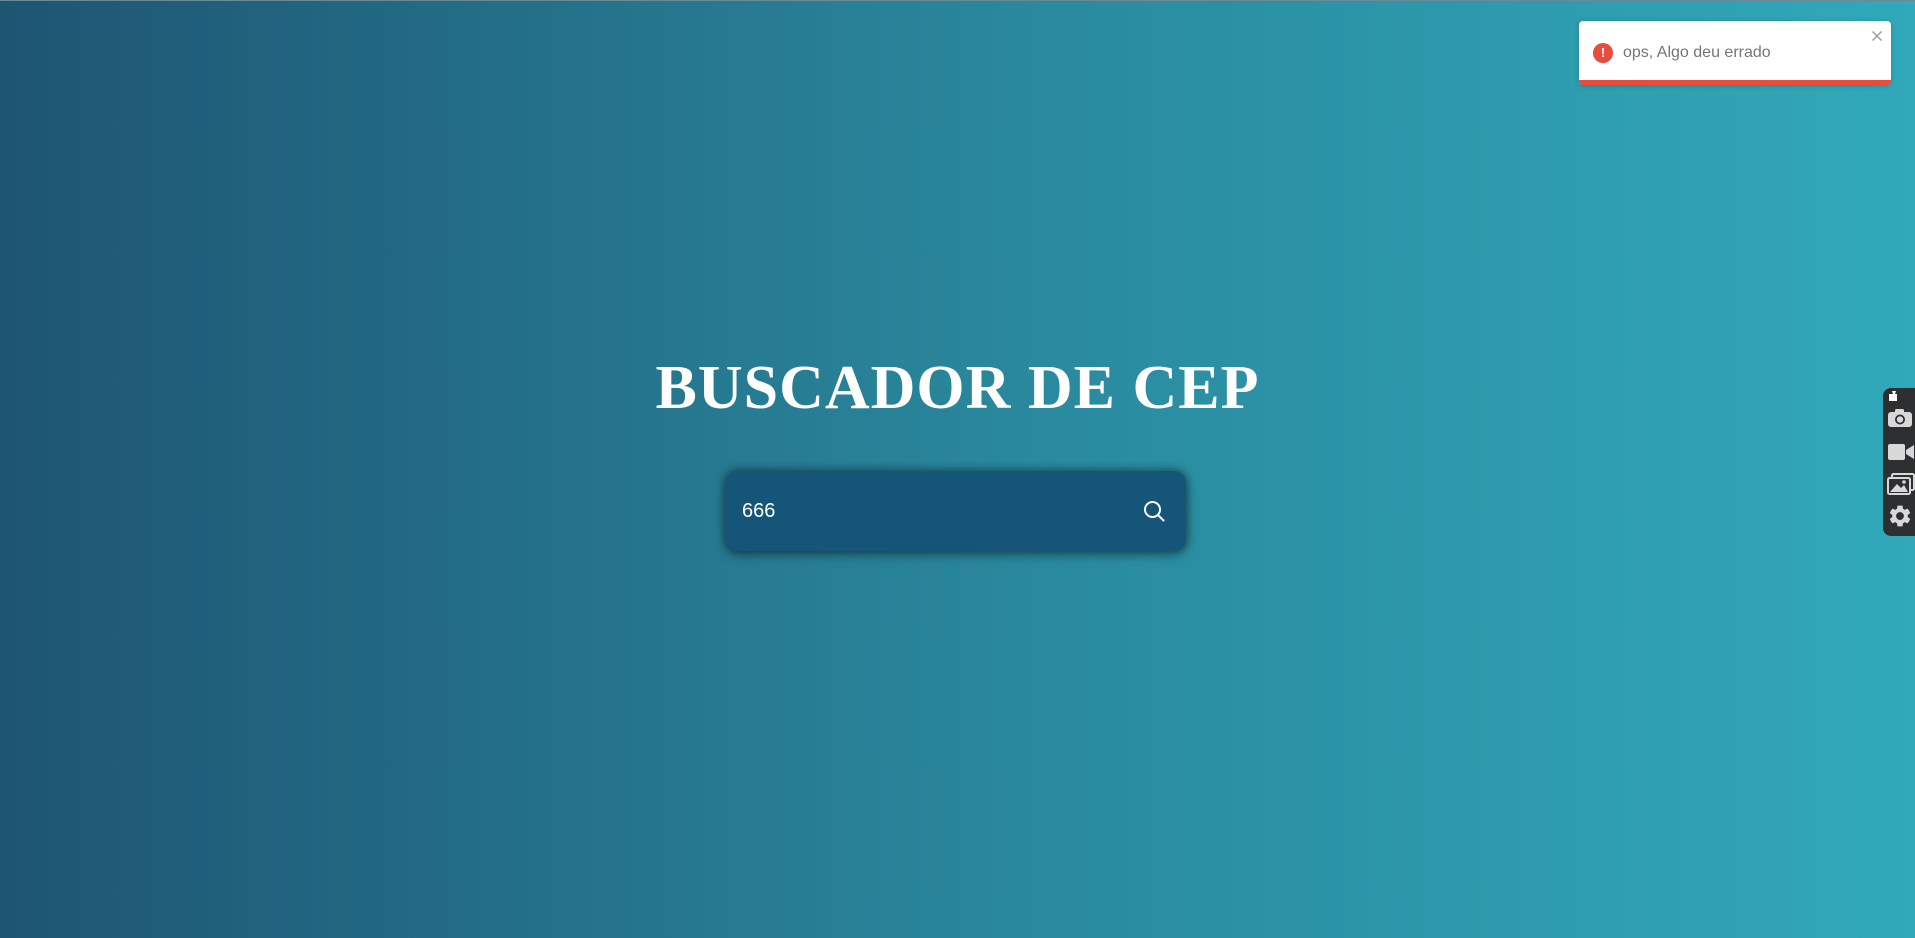 Image resolution: width=1915 pixels, height=938 pixels. I want to click on settings-button, so click(1901, 516).